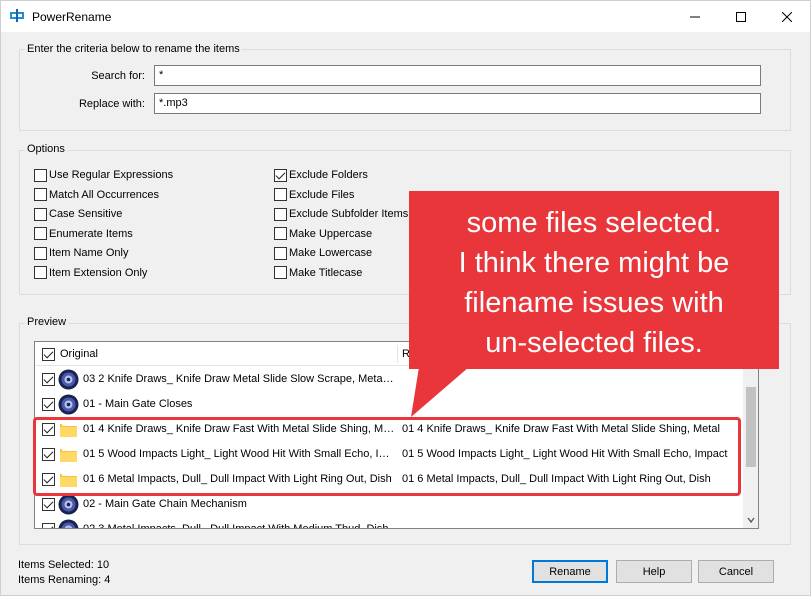 The height and width of the screenshot is (596, 811). I want to click on option-item-extension-only-checkbox: Item Extension Only, so click(90, 273).